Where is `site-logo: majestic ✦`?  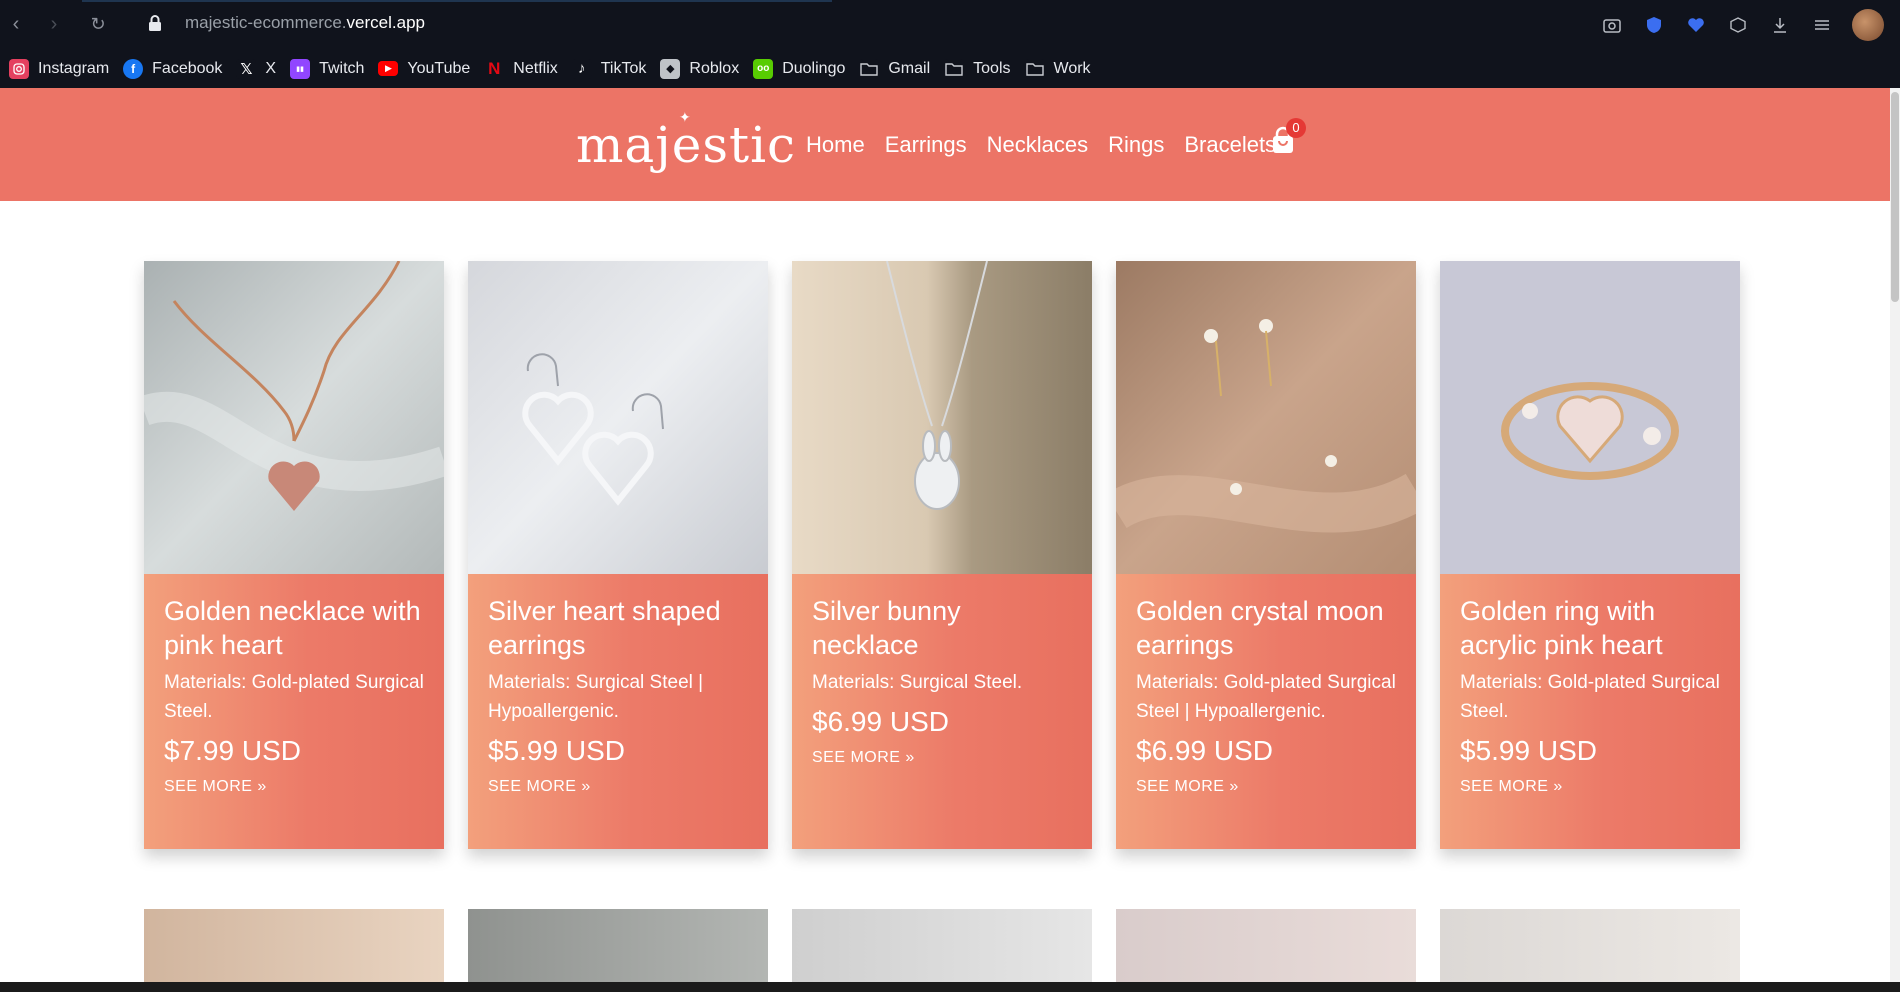 site-logo: majestic ✦ is located at coordinates (686, 142).